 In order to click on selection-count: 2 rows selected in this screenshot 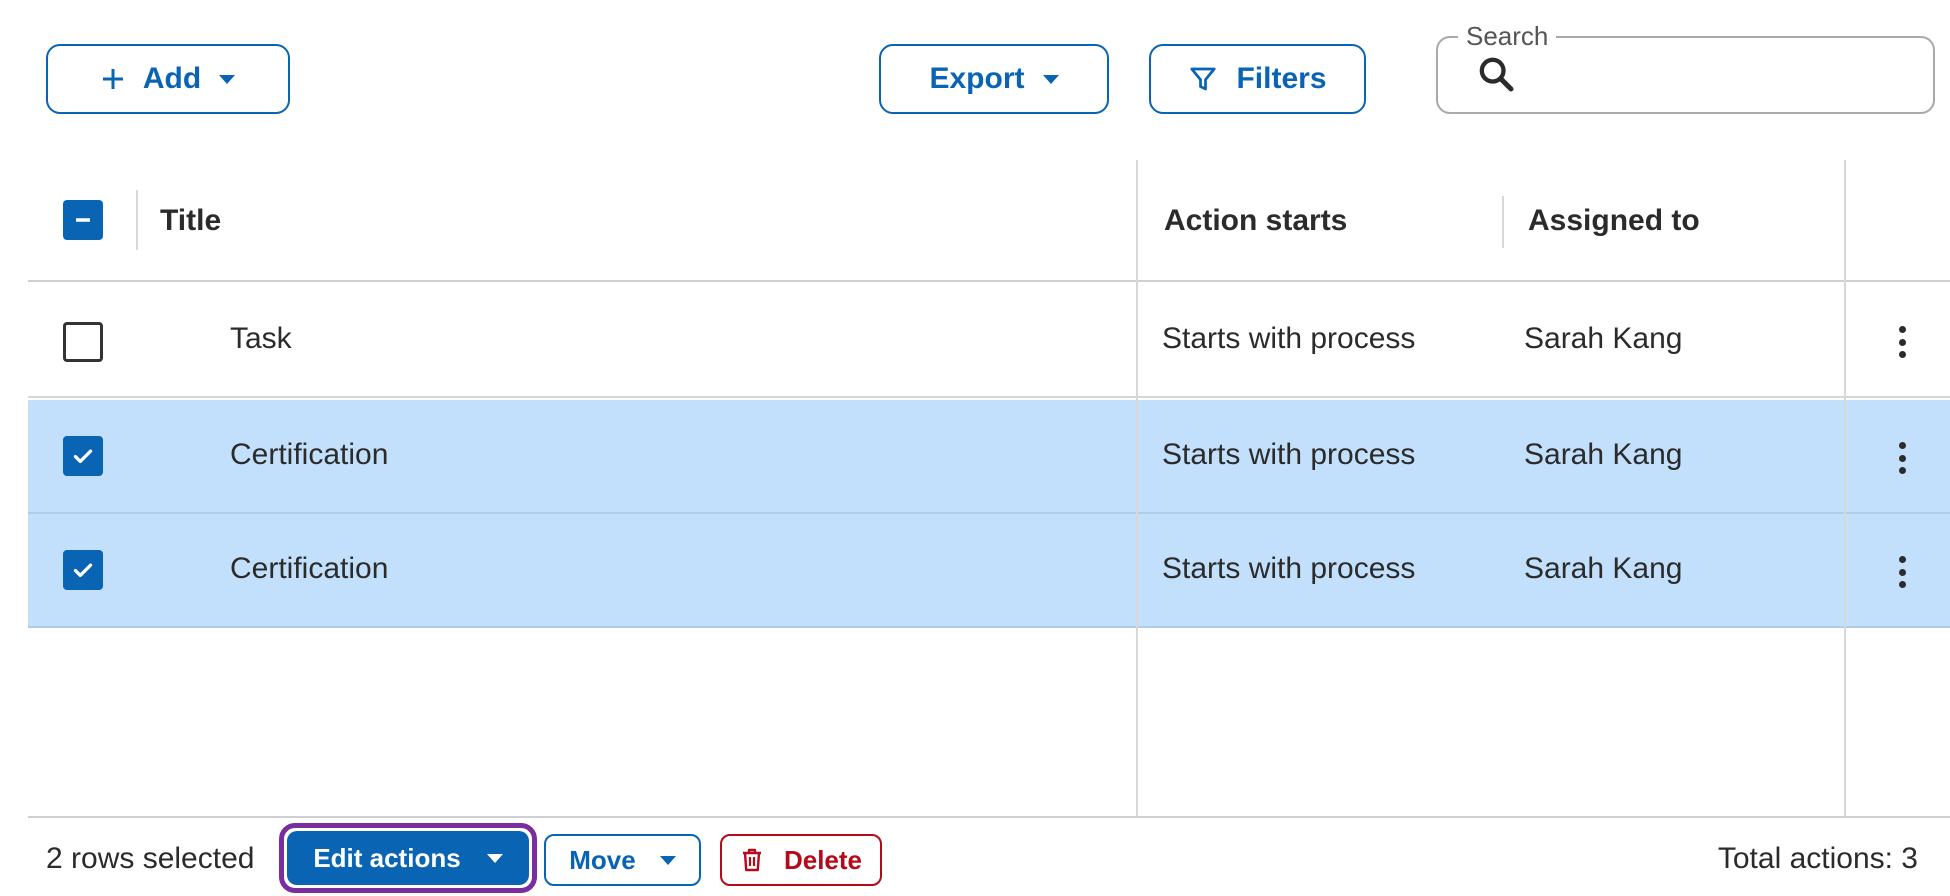, I will do `click(150, 858)`.